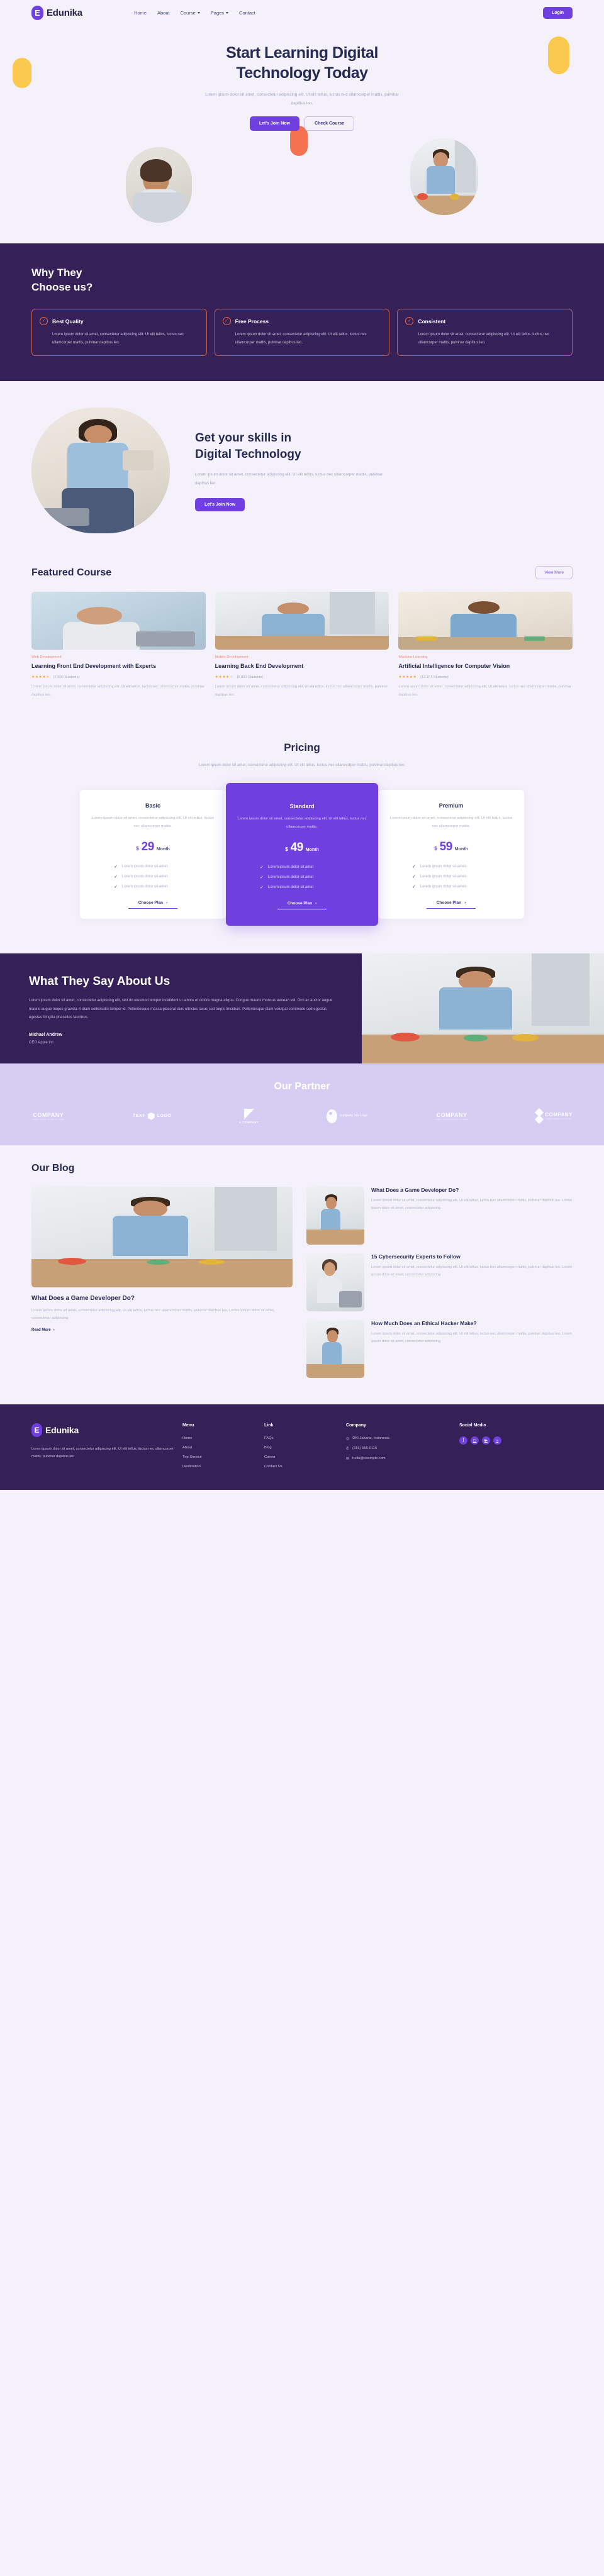  What do you see at coordinates (302, 1086) in the screenshot?
I see `partners-title: Our Partner` at bounding box center [302, 1086].